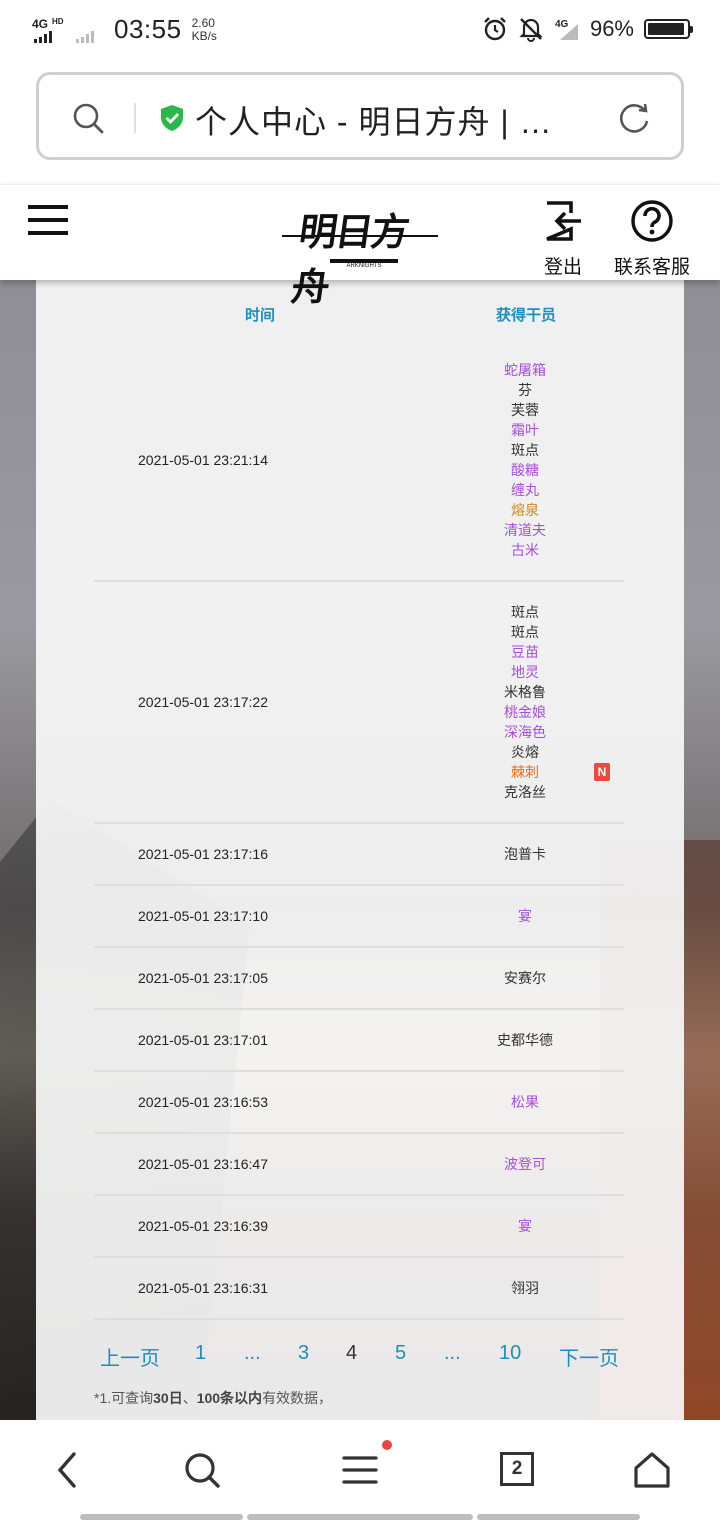 Image resolution: width=720 pixels, height=1520 pixels. Describe the element at coordinates (525, 652) in the screenshot. I see `operator-name: 豆苗` at that location.